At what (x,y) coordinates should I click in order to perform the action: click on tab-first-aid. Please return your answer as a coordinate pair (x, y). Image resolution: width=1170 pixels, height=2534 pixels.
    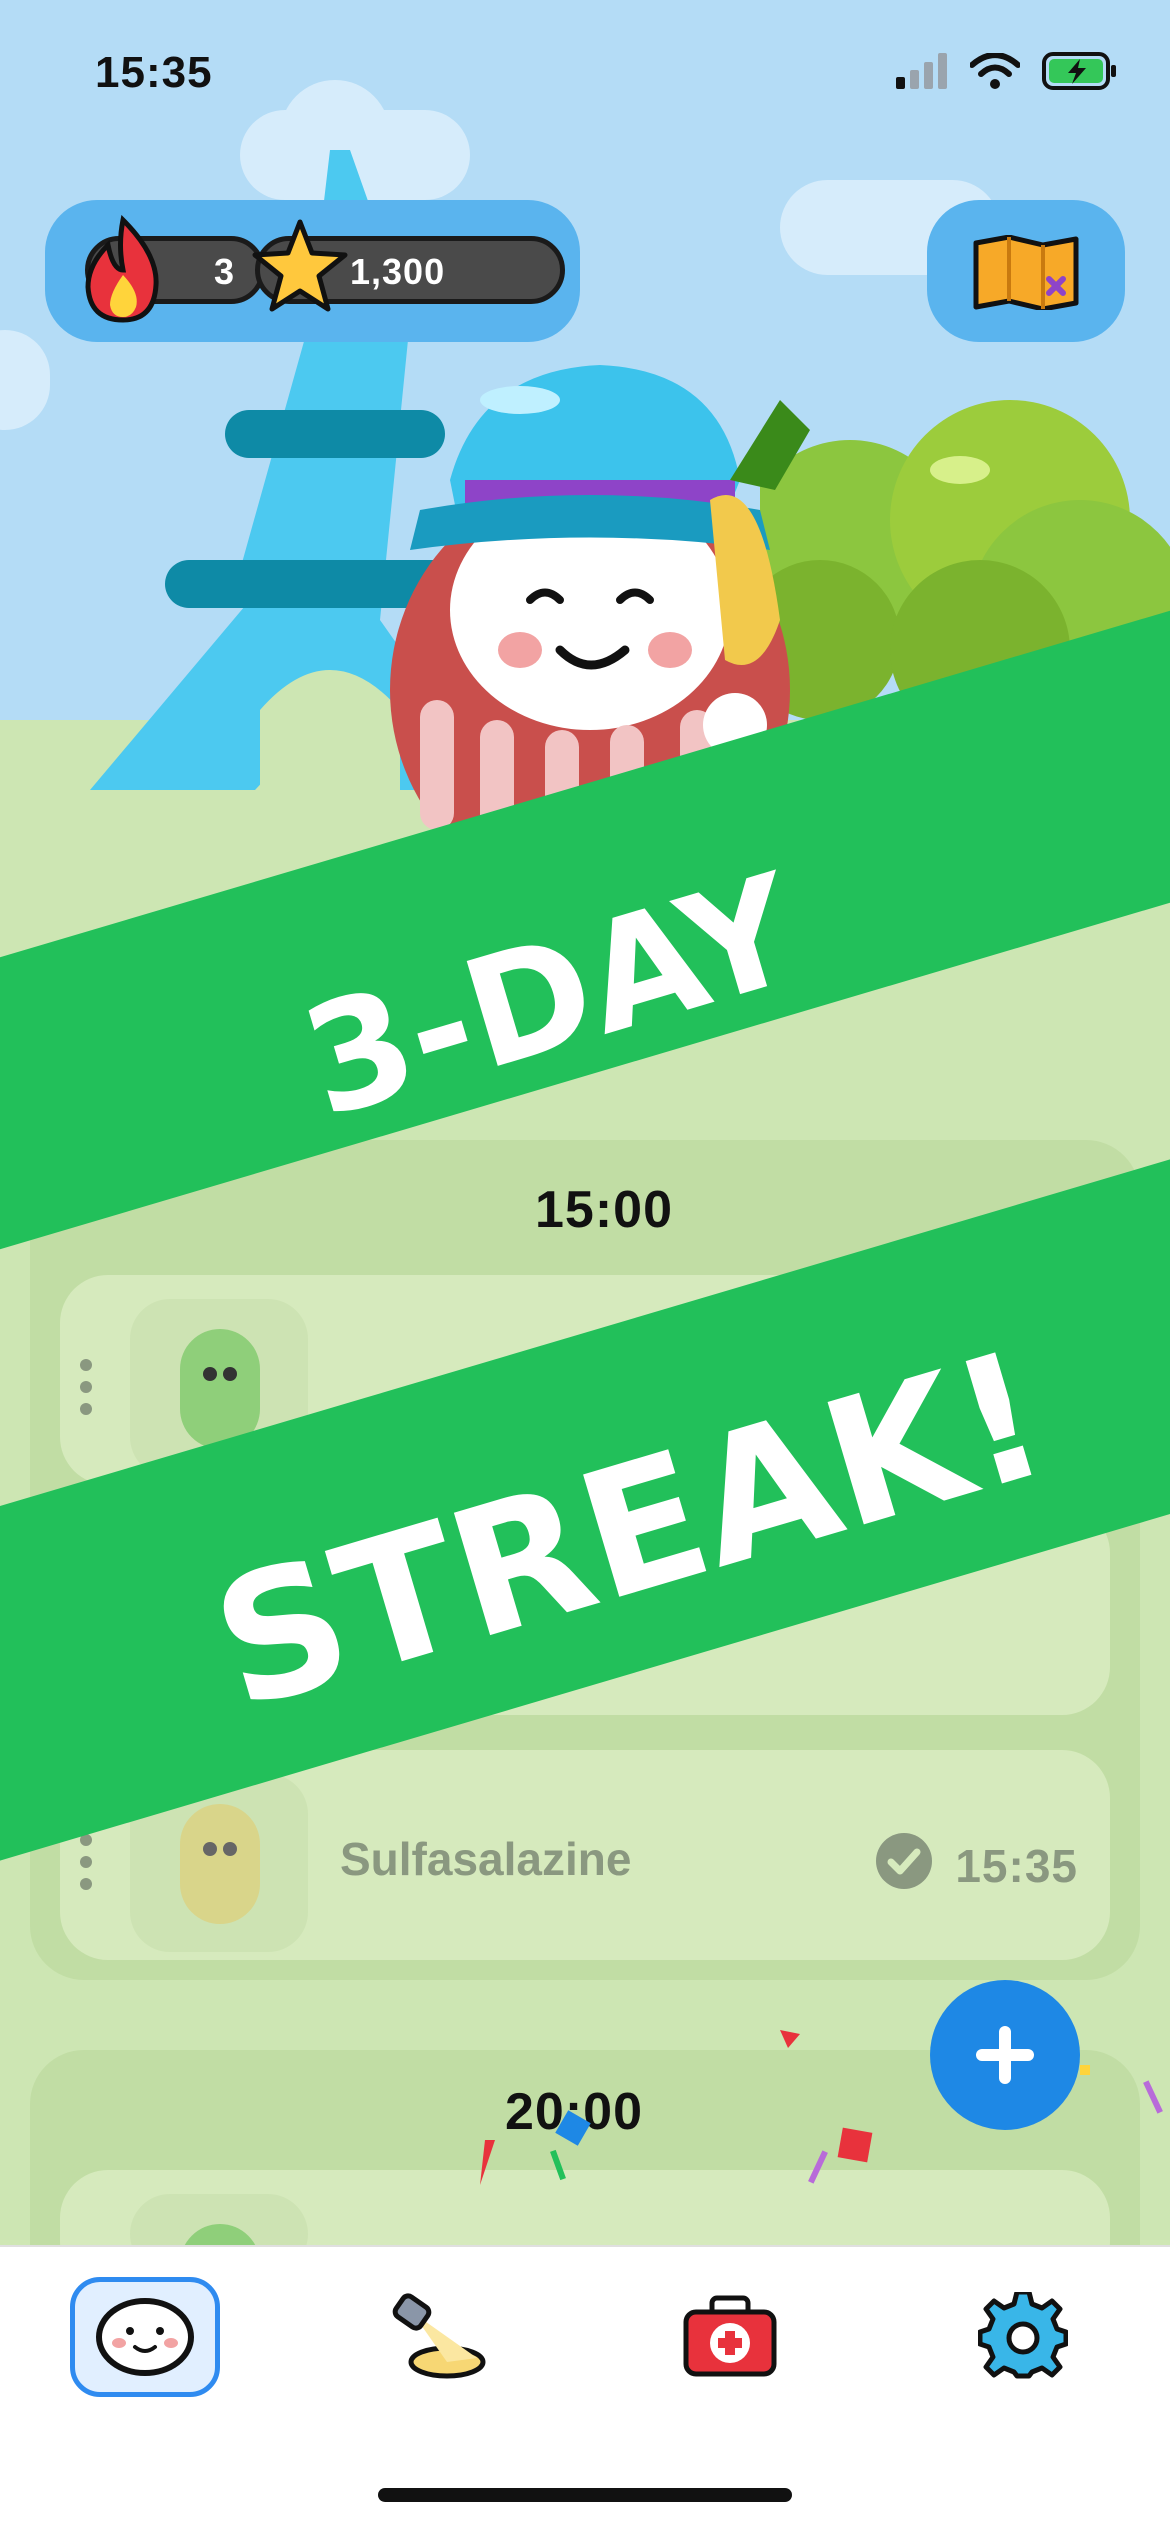
    Looking at the image, I should click on (730, 2337).